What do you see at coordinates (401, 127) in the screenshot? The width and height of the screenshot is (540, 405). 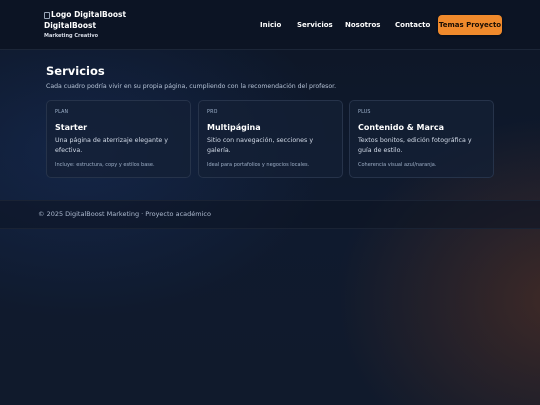 I see `card-title: Contenido & Marca` at bounding box center [401, 127].